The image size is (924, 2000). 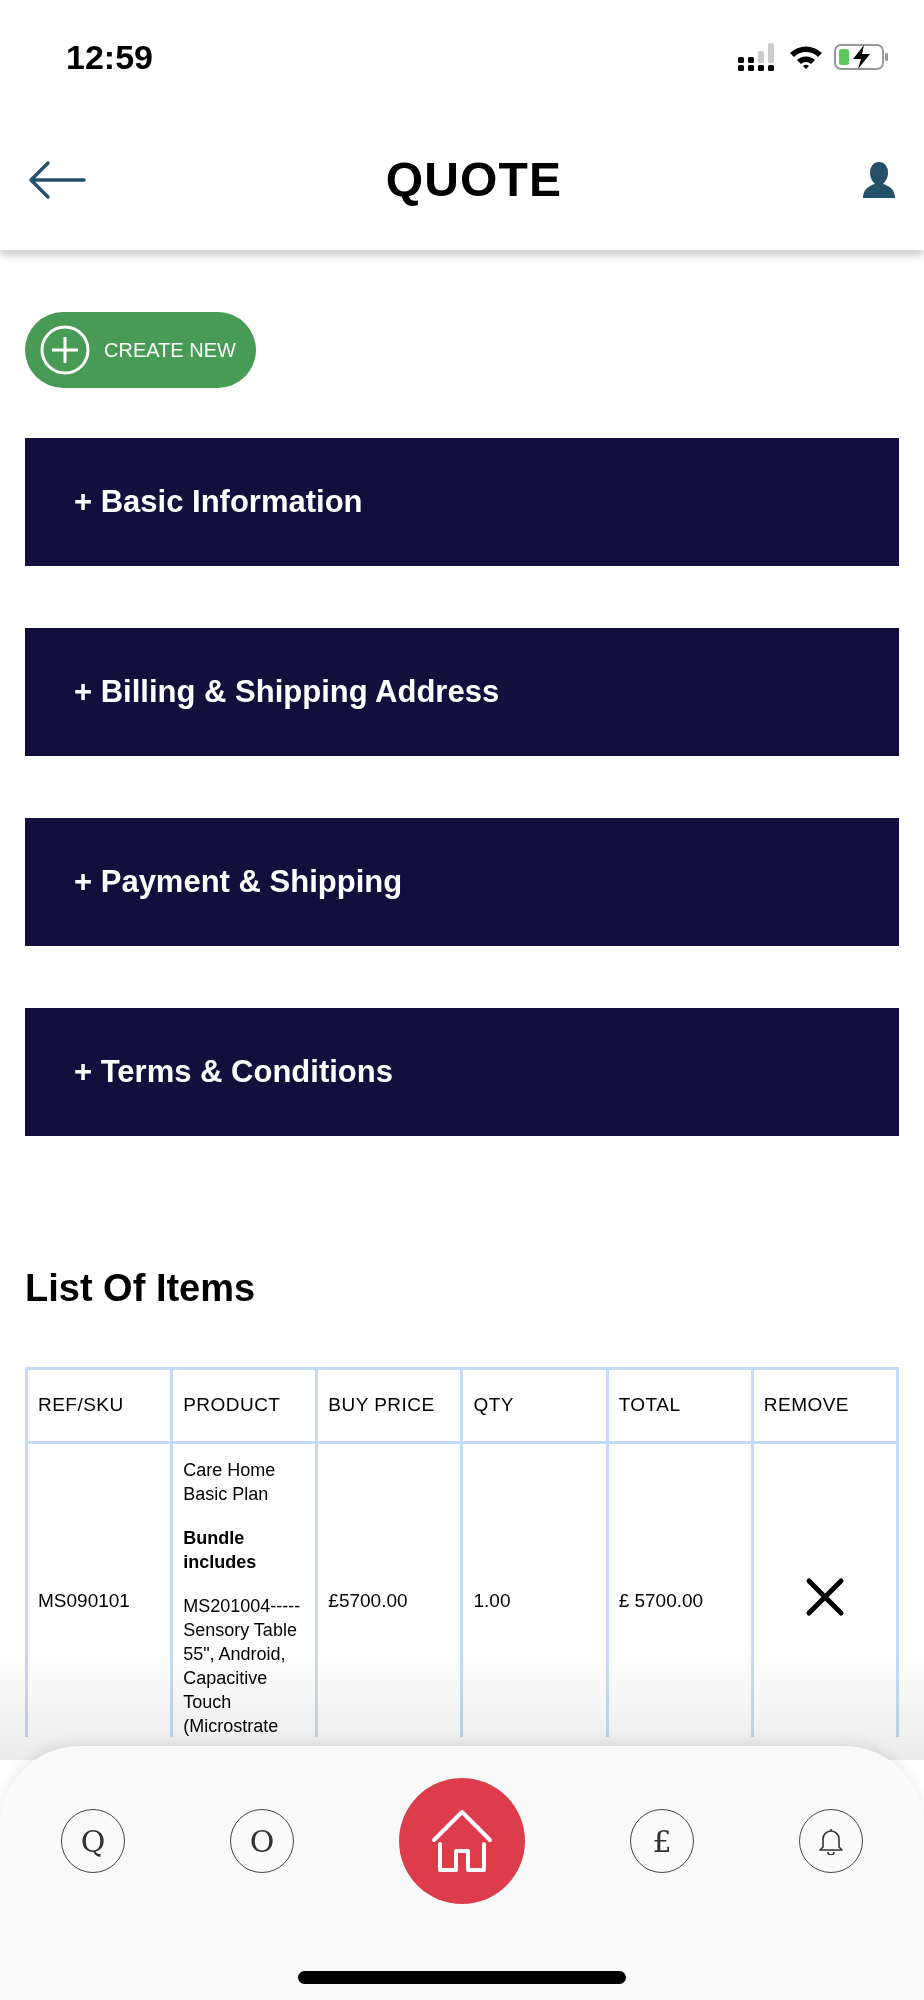 What do you see at coordinates (109, 57) in the screenshot?
I see `status-time: 12:59` at bounding box center [109, 57].